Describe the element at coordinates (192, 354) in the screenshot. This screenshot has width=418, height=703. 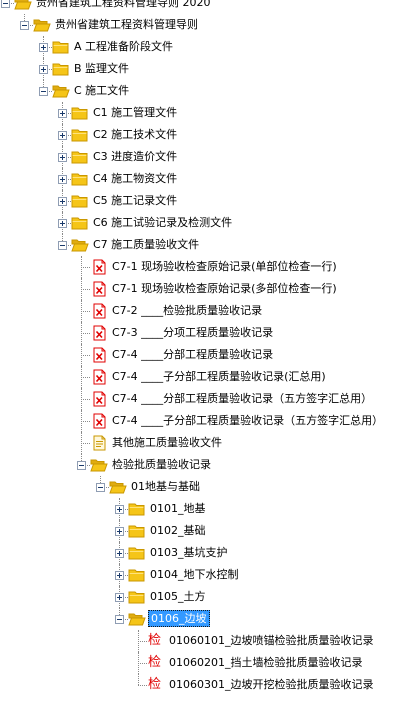
I see `tree-node-label: C7-4 ____分部工程质量验收记录` at that location.